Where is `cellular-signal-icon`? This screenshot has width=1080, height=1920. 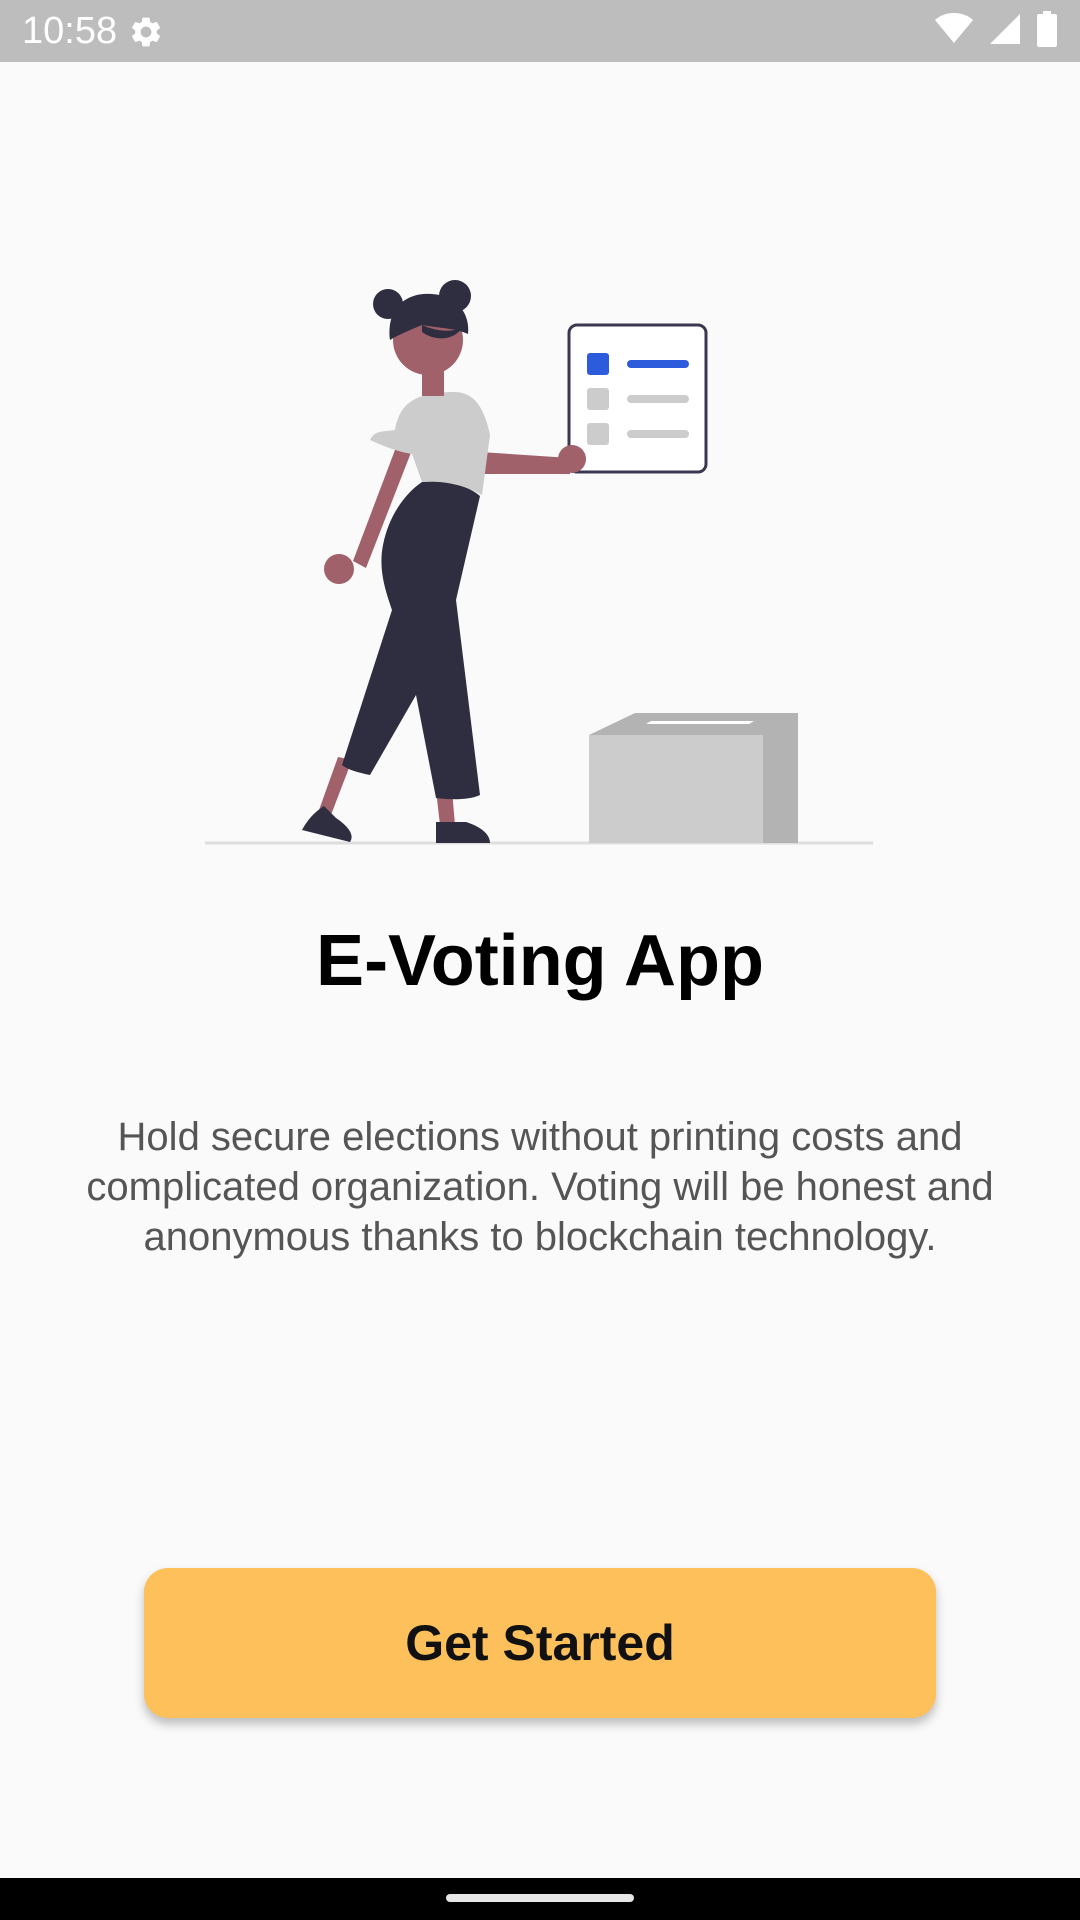 cellular-signal-icon is located at coordinates (1005, 31).